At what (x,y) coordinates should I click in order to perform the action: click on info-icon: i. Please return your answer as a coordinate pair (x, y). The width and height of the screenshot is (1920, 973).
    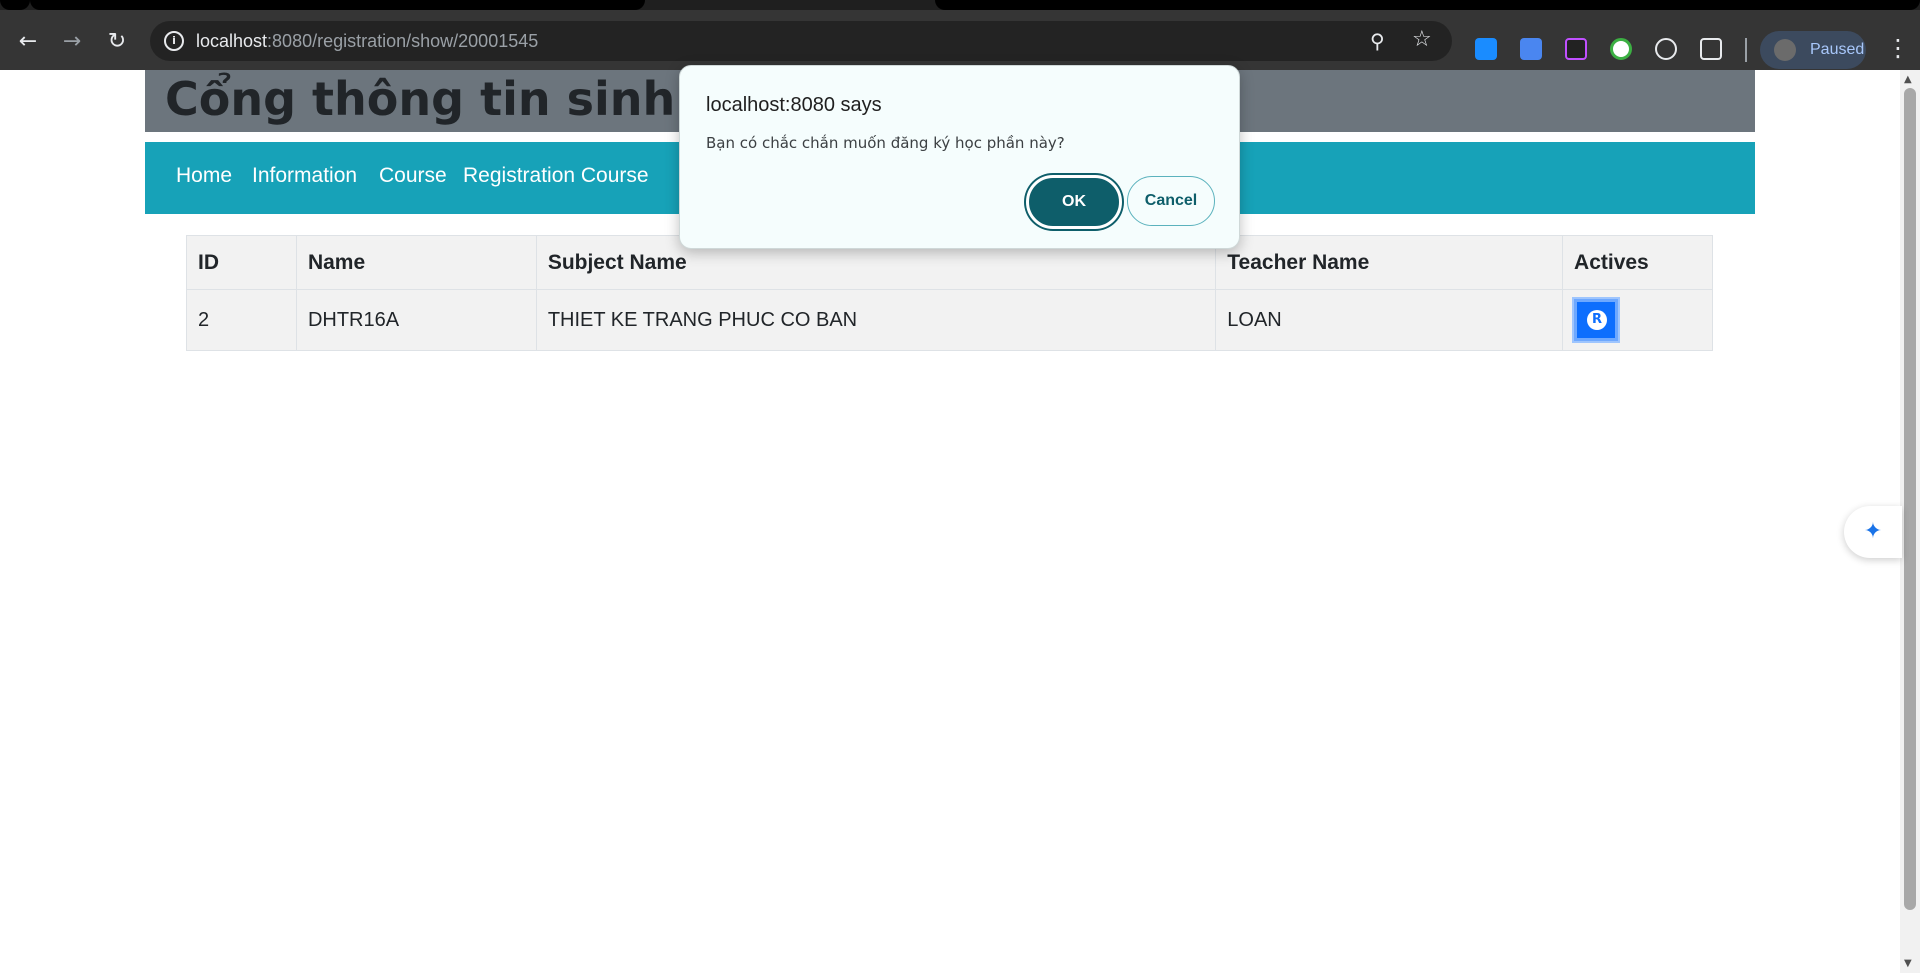
    Looking at the image, I should click on (174, 41).